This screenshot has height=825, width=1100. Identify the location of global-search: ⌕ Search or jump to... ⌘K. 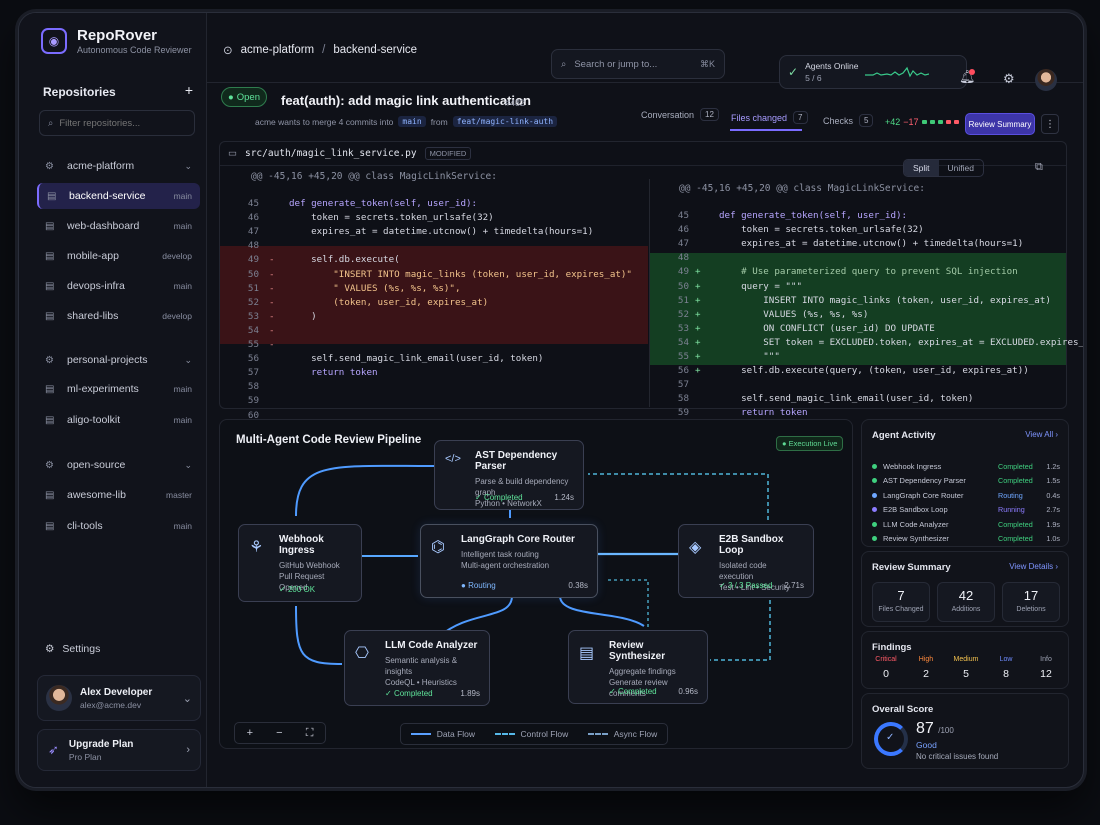
(638, 64).